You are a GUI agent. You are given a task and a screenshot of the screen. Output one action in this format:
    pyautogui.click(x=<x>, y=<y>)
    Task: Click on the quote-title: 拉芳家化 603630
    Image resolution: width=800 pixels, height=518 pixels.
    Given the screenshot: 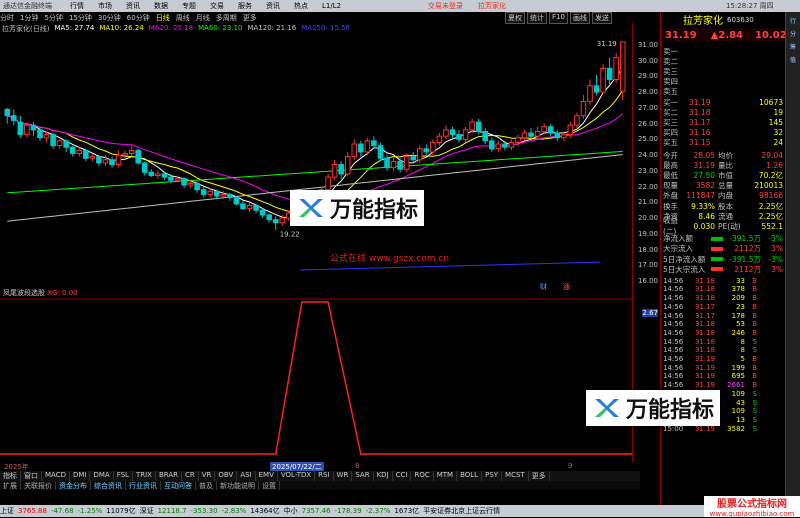 What is the action you would take?
    pyautogui.click(x=723, y=21)
    